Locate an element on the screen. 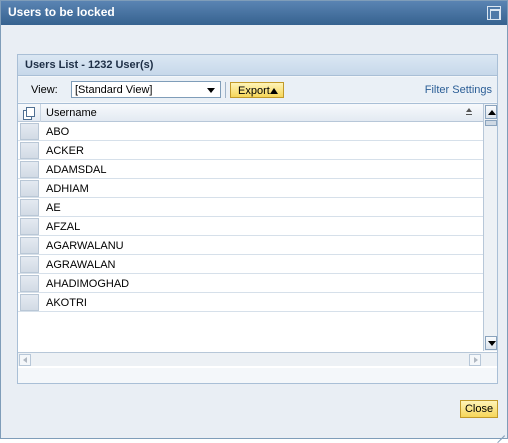 The image size is (508, 443). dialog-titlebar: Users to be locked is located at coordinates (254, 13).